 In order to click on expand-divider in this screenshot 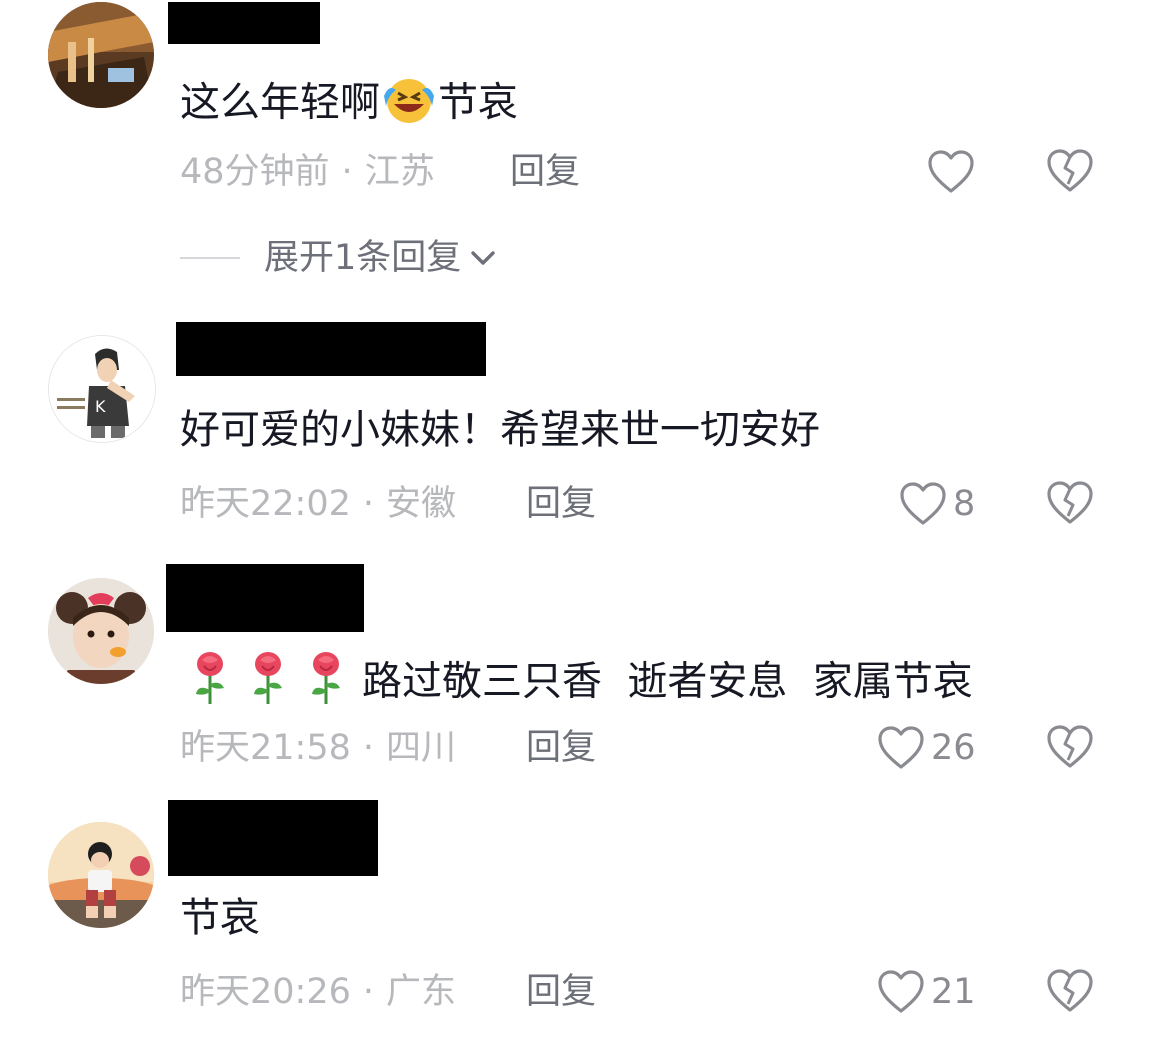, I will do `click(210, 258)`.